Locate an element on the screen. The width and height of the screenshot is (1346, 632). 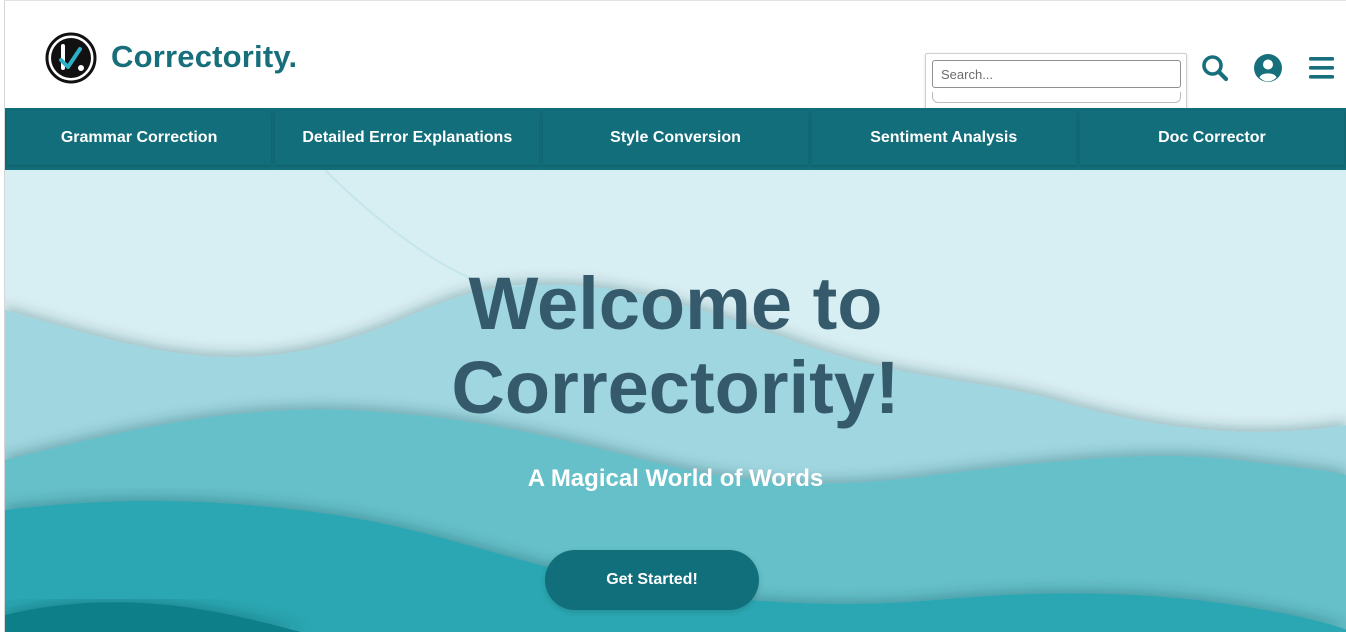
nav-item-doc-corrector: Doc Corrector is located at coordinates (1212, 138).